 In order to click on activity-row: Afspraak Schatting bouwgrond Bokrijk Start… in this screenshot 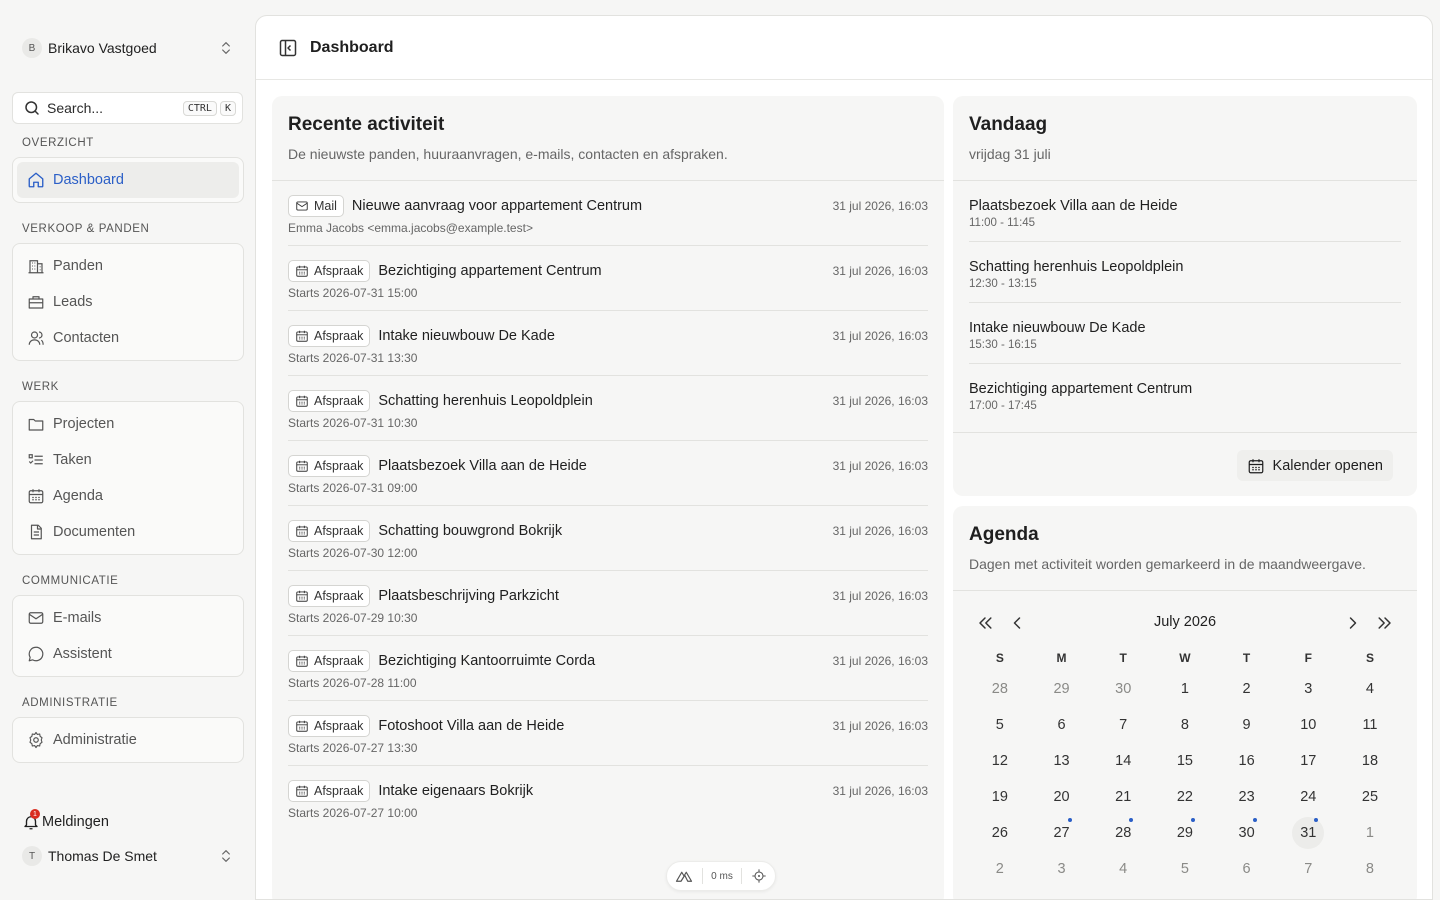, I will do `click(608, 538)`.